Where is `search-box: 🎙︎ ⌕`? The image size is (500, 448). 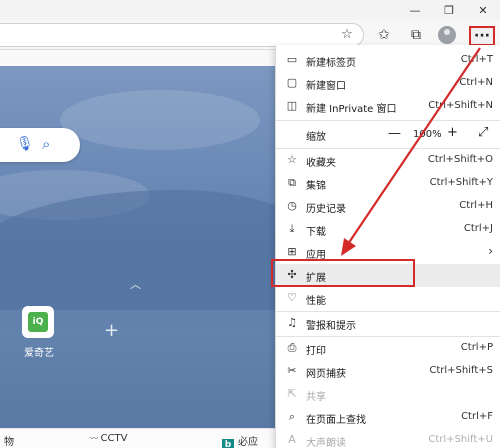
search-box: 🎙︎ ⌕ is located at coordinates (40, 145).